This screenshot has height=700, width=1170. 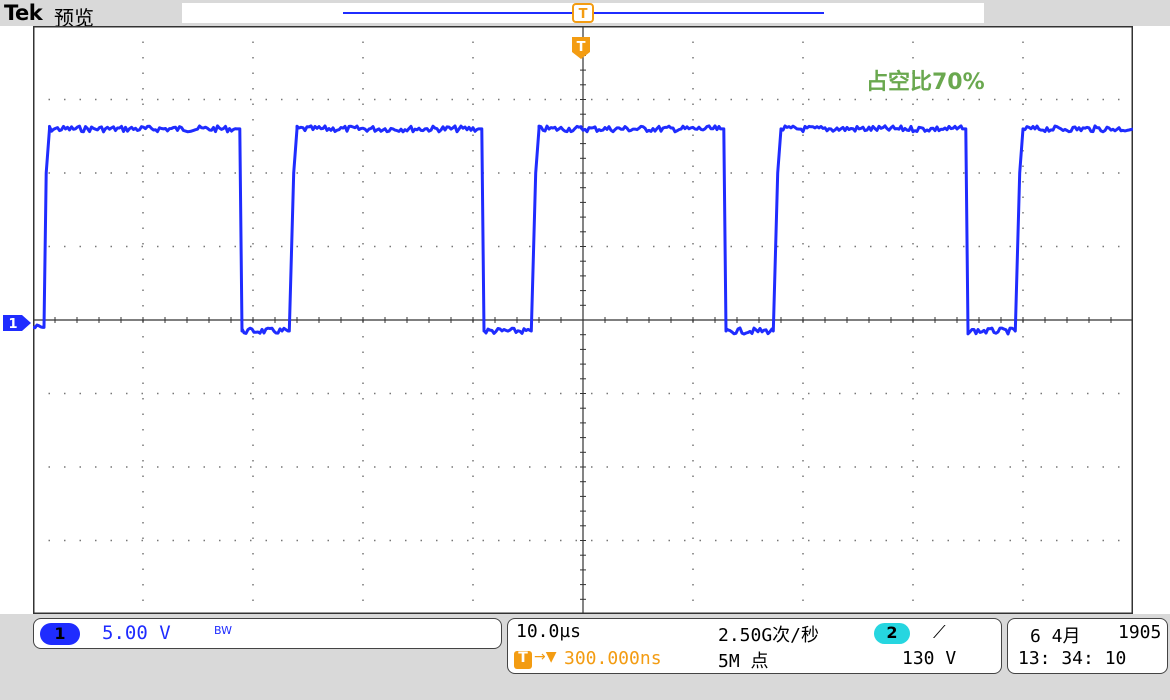 What do you see at coordinates (929, 658) in the screenshot?
I see `trigger-level: 130 V` at bounding box center [929, 658].